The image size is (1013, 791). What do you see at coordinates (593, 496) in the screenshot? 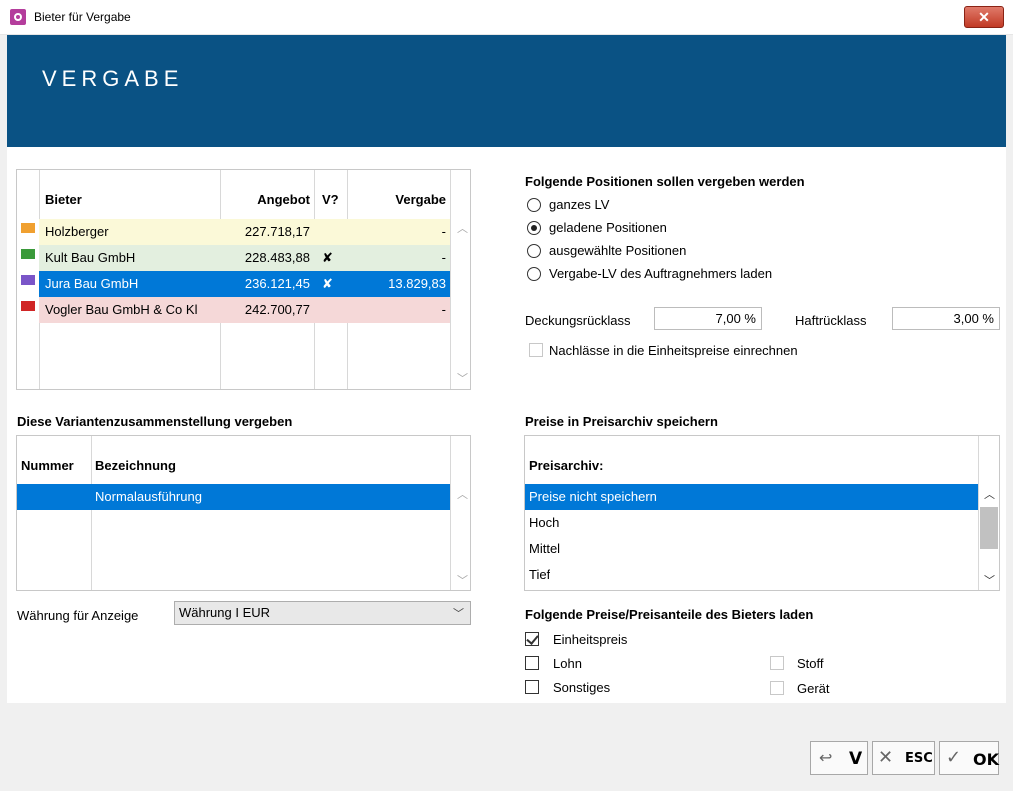
I see `archive-item-label: Preise nicht speichern` at bounding box center [593, 496].